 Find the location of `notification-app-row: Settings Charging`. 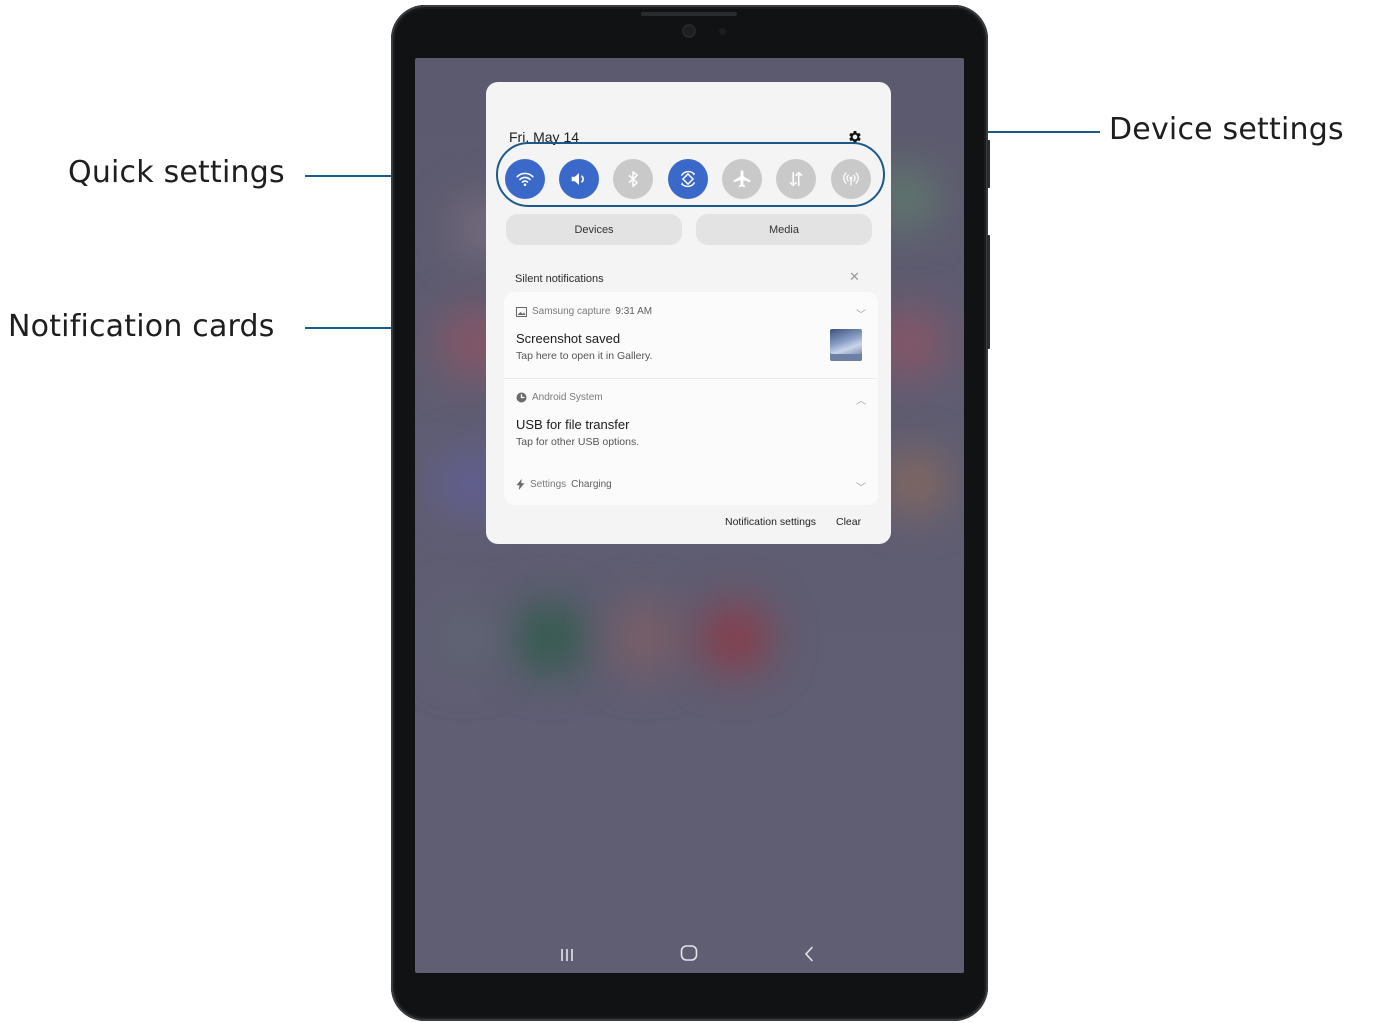

notification-app-row: Settings Charging is located at coordinates (564, 484).